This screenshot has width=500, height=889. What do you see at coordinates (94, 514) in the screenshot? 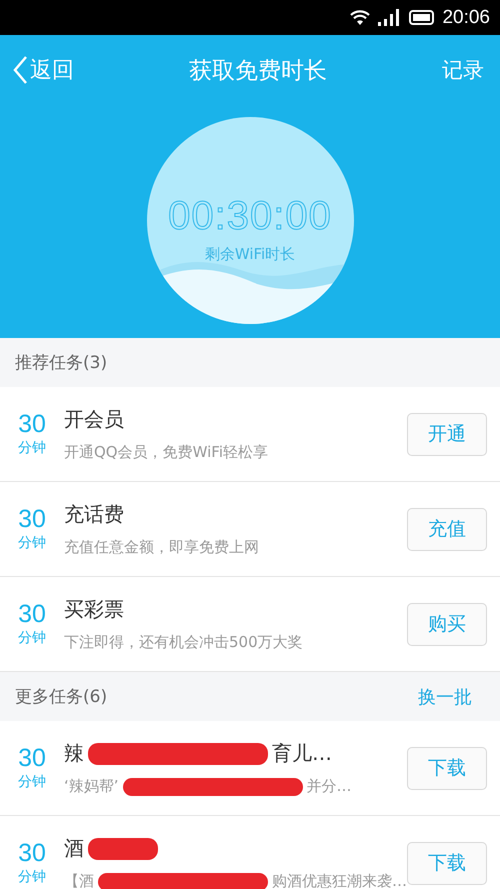
I see `task-title: 充话费` at bounding box center [94, 514].